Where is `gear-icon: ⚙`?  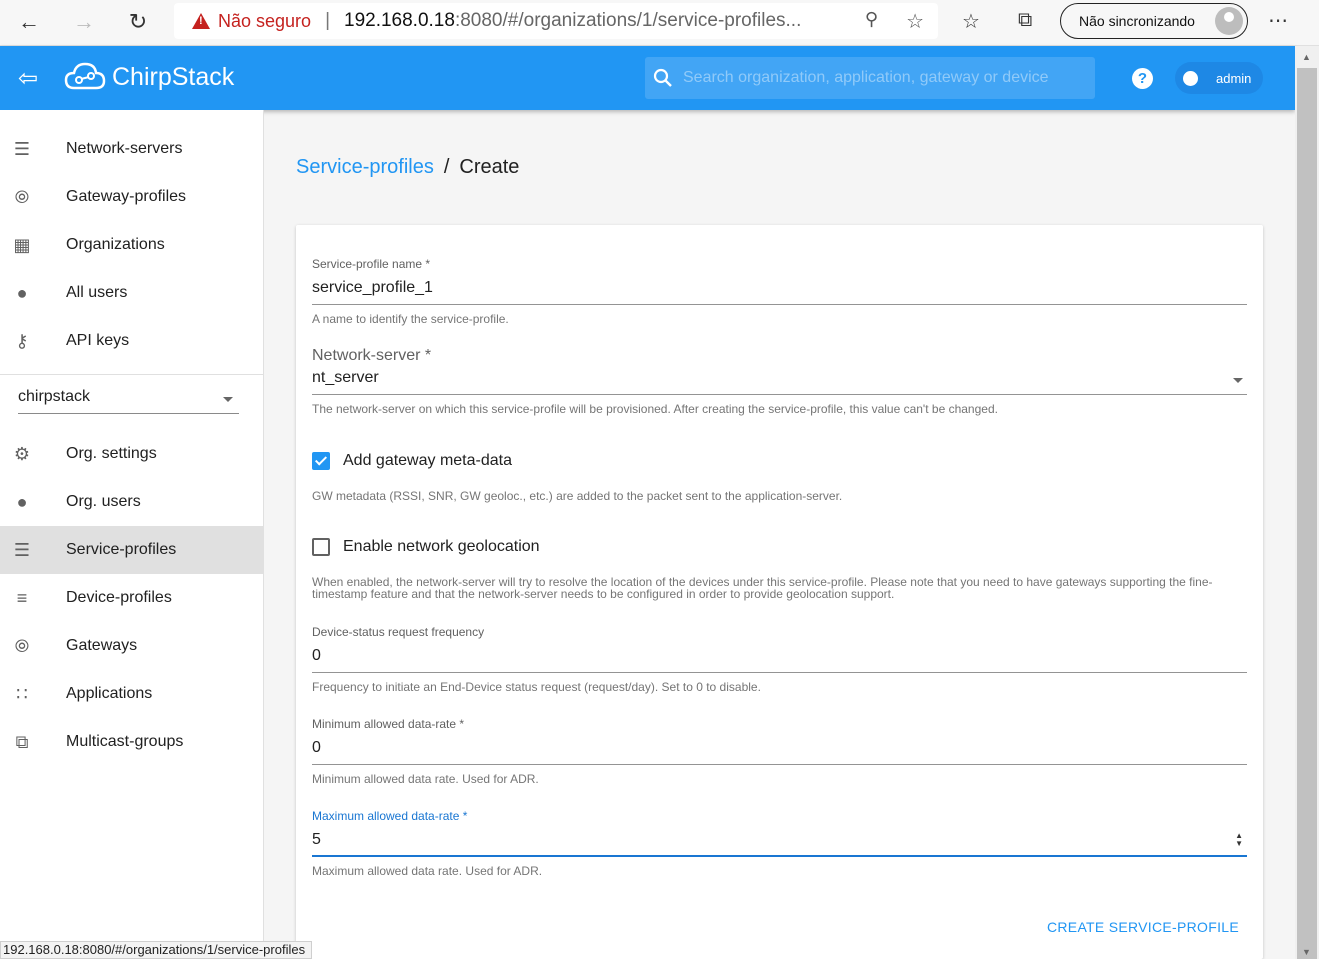 gear-icon: ⚙ is located at coordinates (22, 454).